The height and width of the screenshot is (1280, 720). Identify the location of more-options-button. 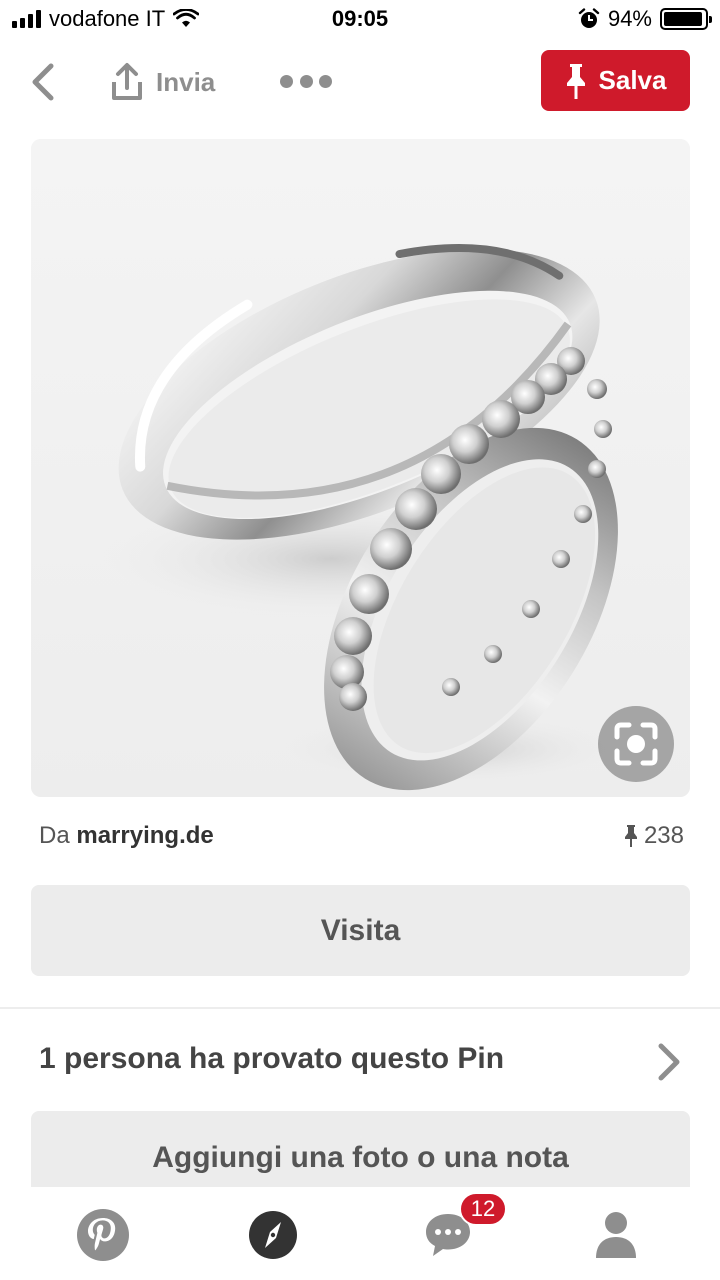
(306, 81).